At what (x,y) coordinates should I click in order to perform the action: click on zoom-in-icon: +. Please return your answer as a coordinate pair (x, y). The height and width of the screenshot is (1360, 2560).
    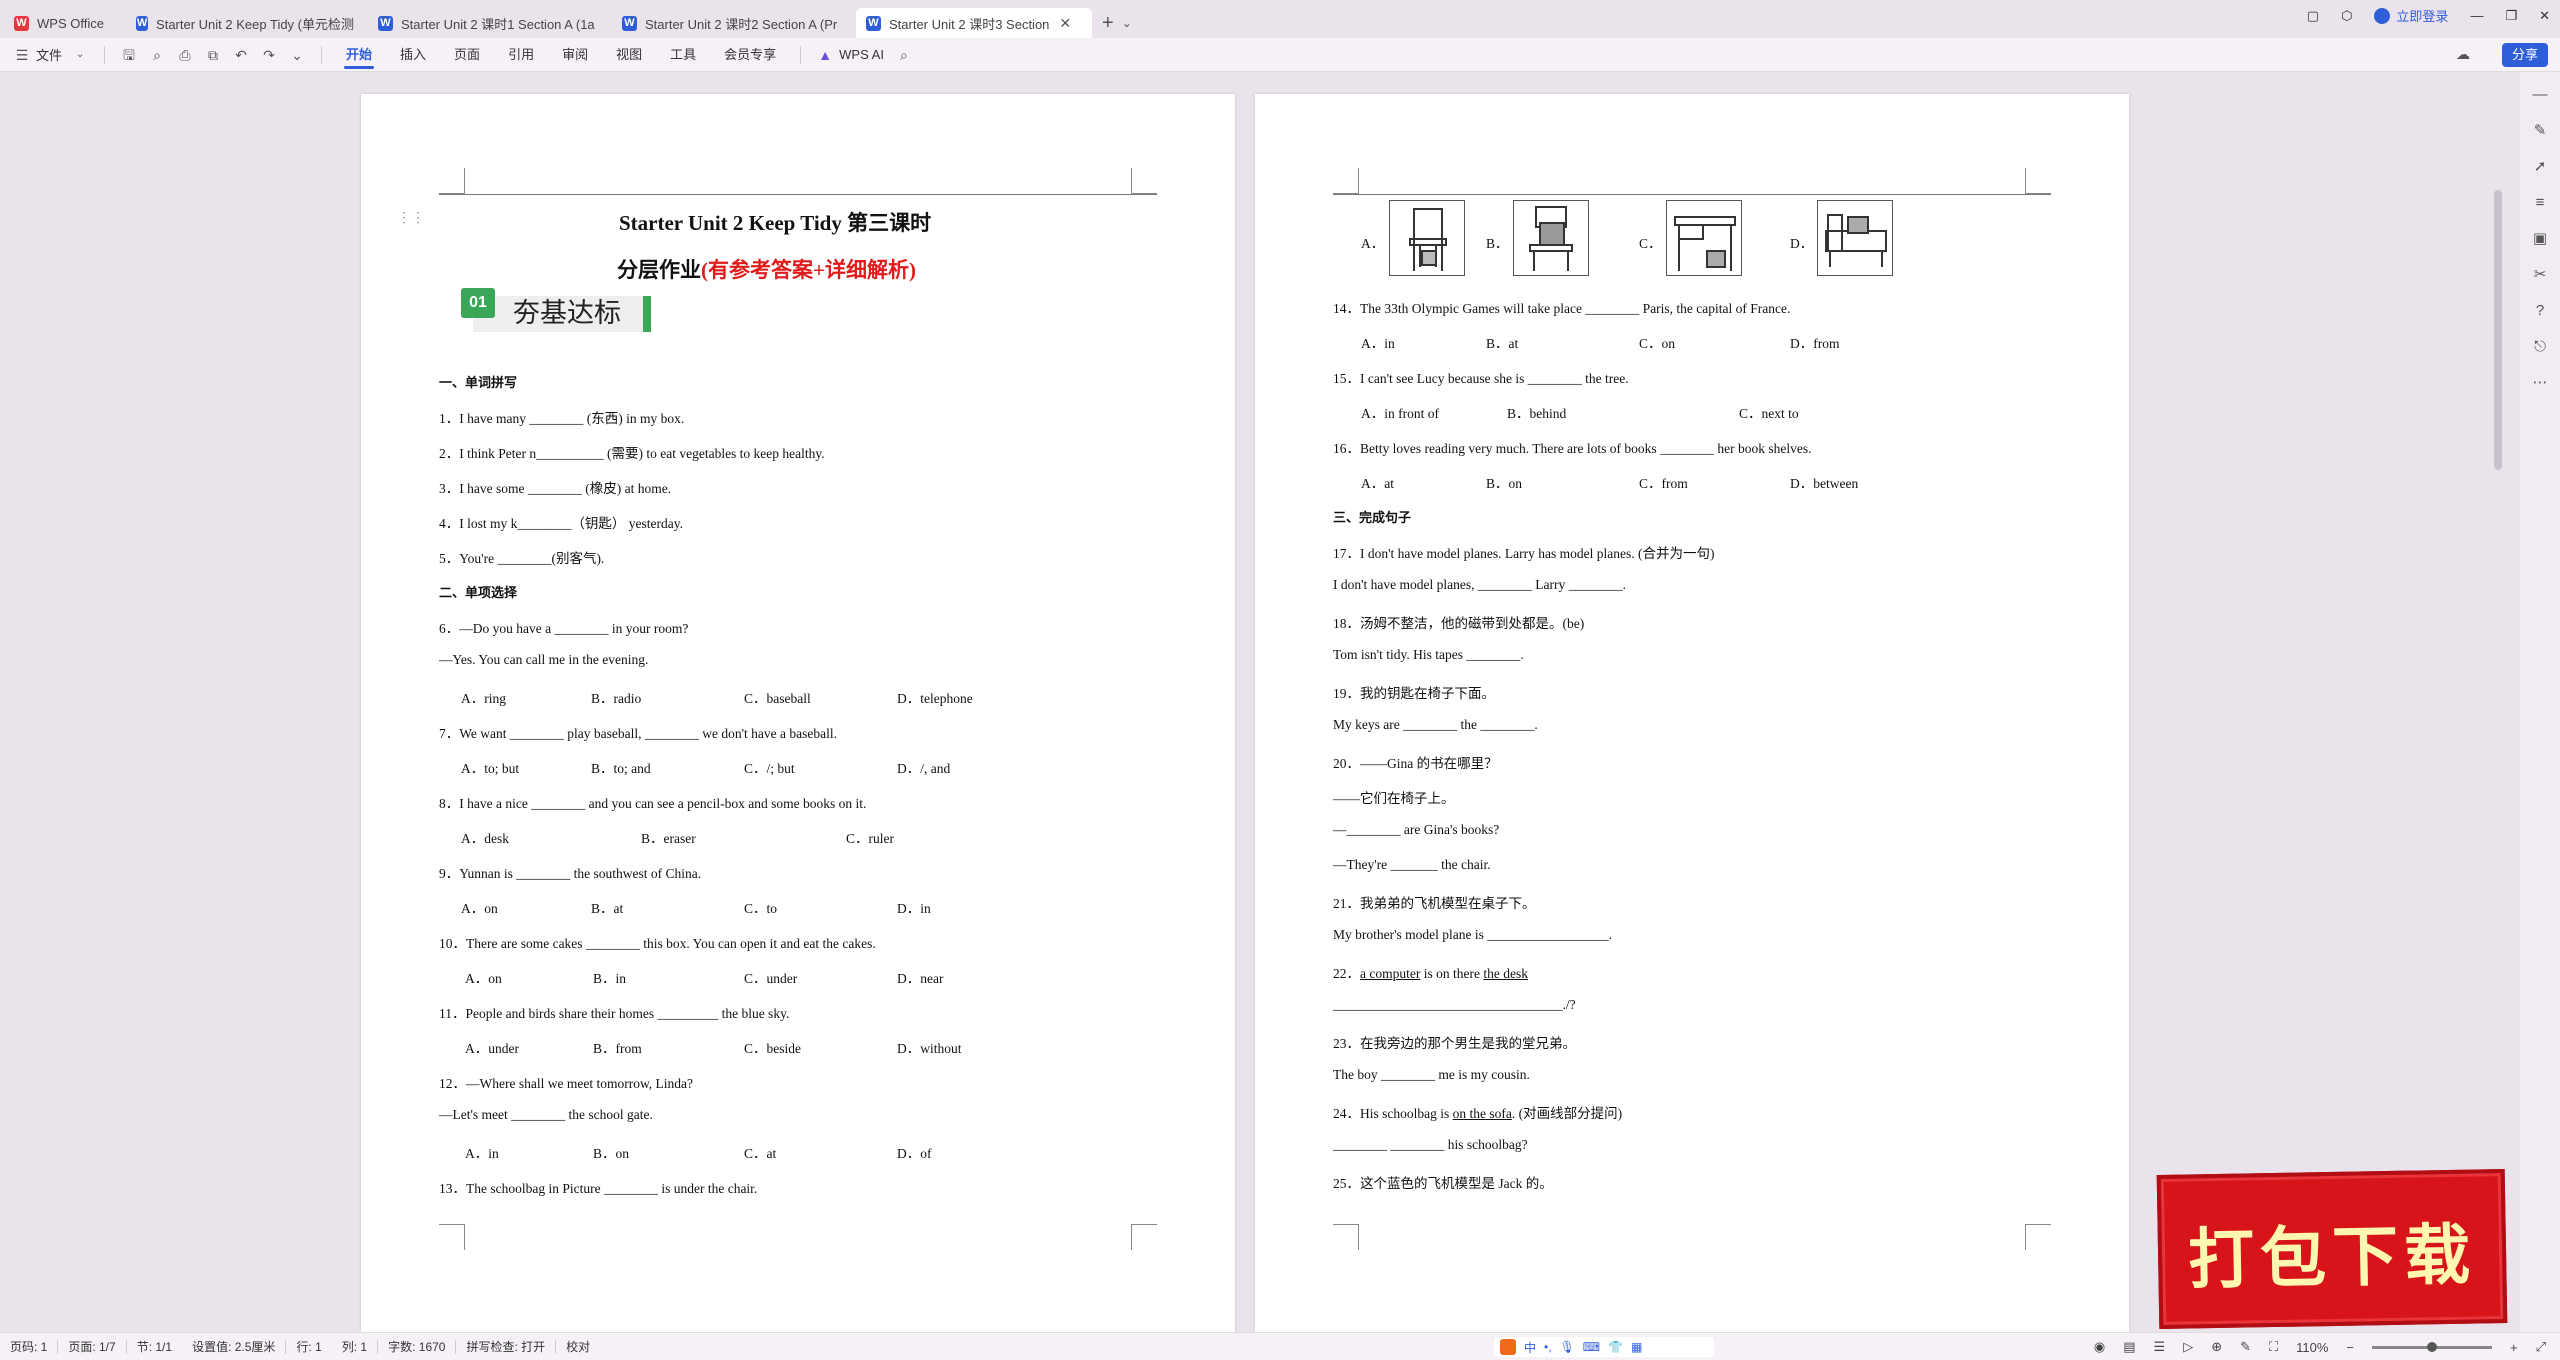
    Looking at the image, I should click on (2514, 1347).